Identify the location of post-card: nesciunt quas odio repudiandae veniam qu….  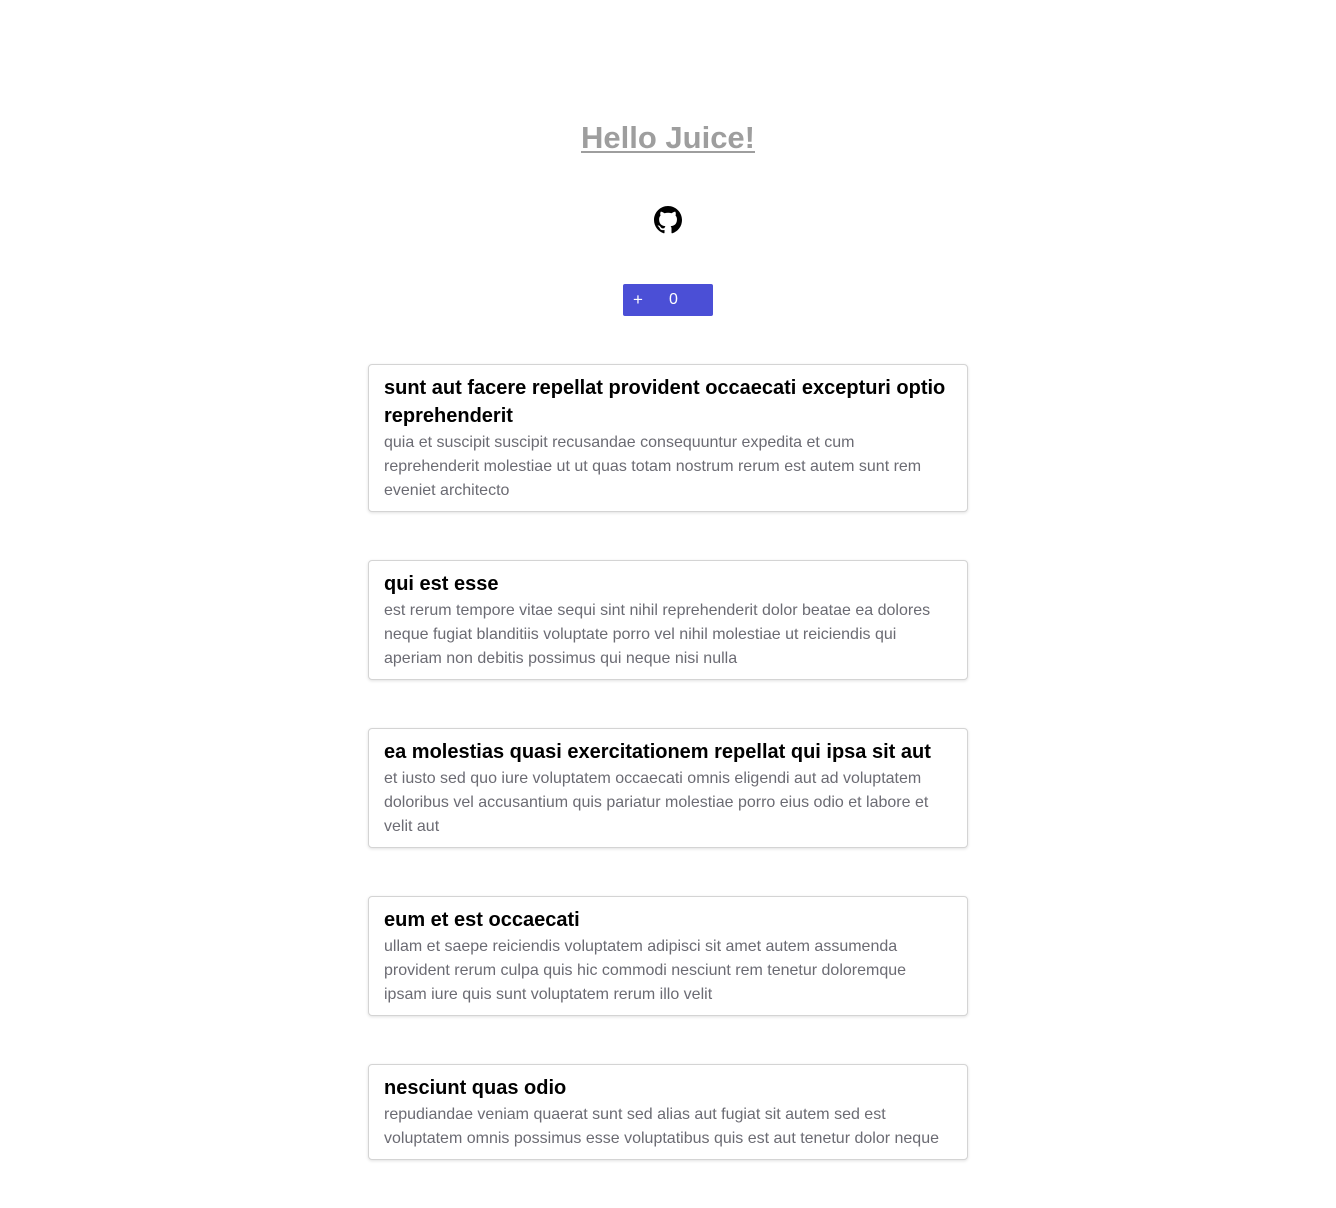
(668, 1112).